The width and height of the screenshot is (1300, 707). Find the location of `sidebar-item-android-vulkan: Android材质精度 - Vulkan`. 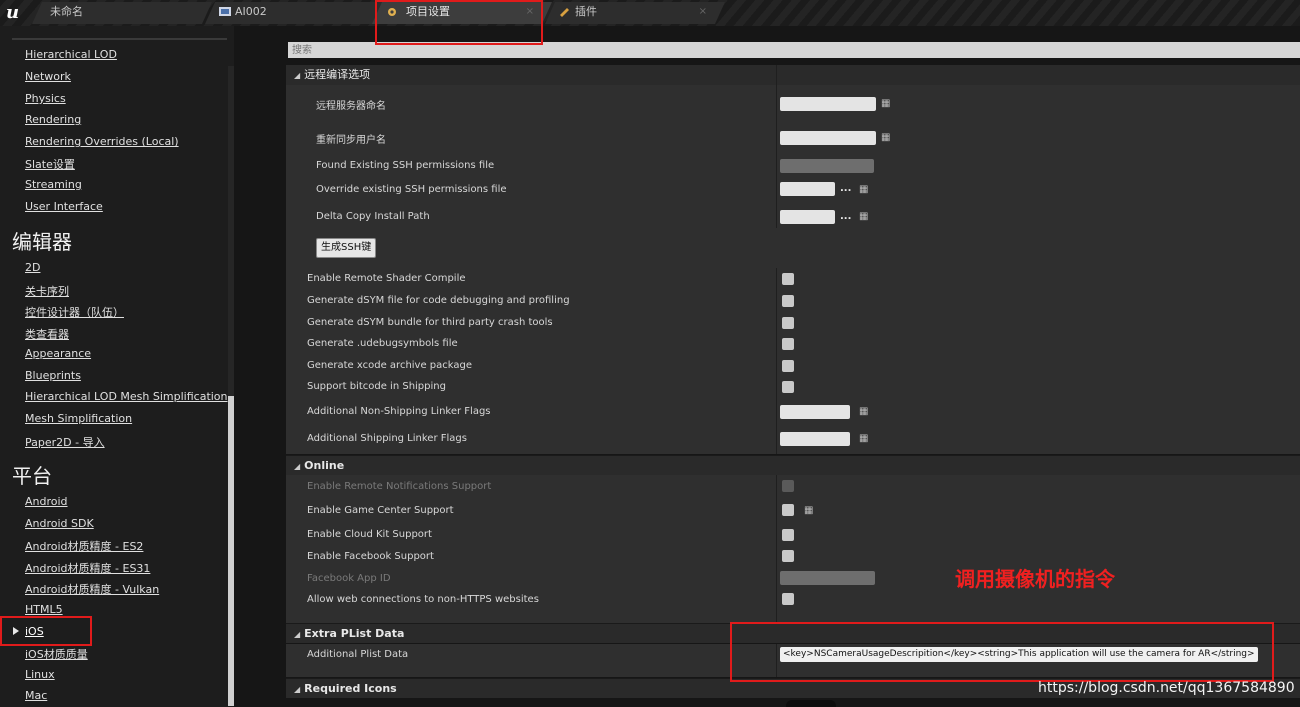

sidebar-item-android-vulkan: Android材质精度 - Vulkan is located at coordinates (92, 589).